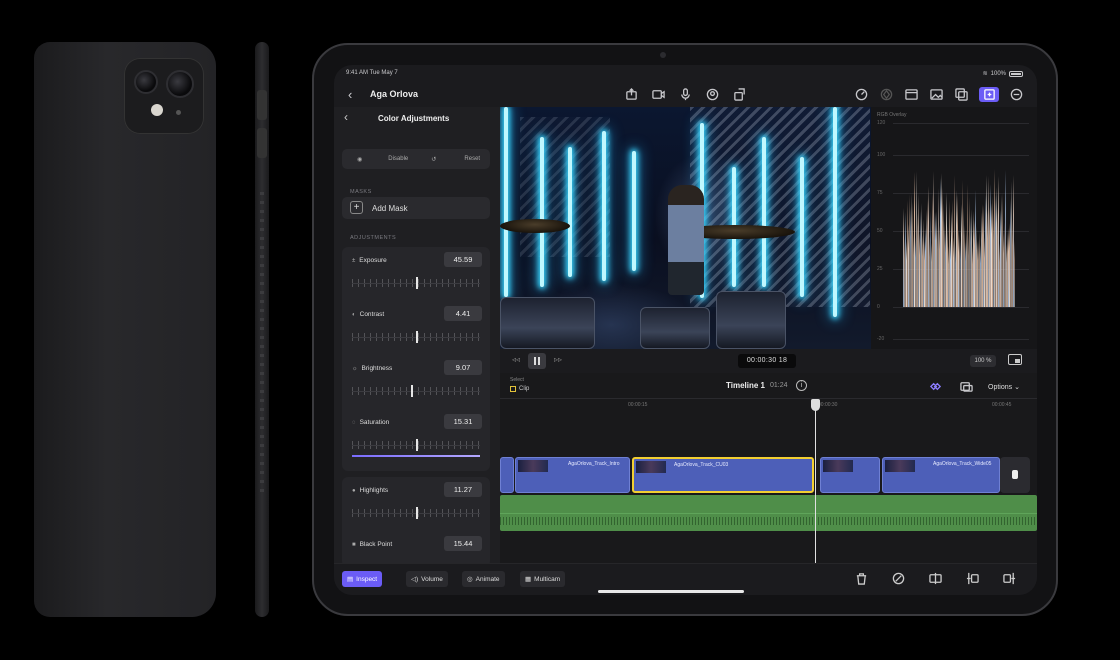  Describe the element at coordinates (125, 329) in the screenshot. I see `ipad-back` at that location.